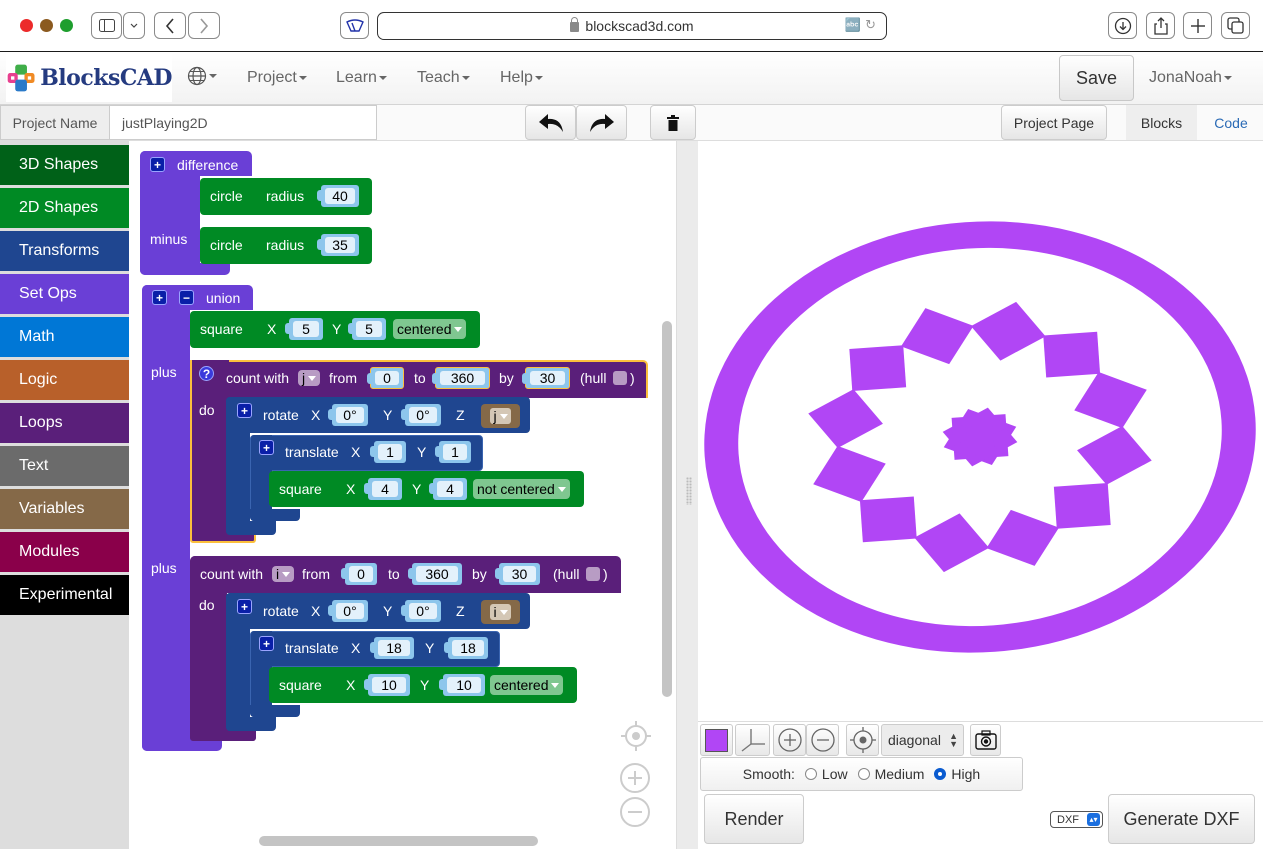  Describe the element at coordinates (170, 25) in the screenshot. I see `back-button` at that location.